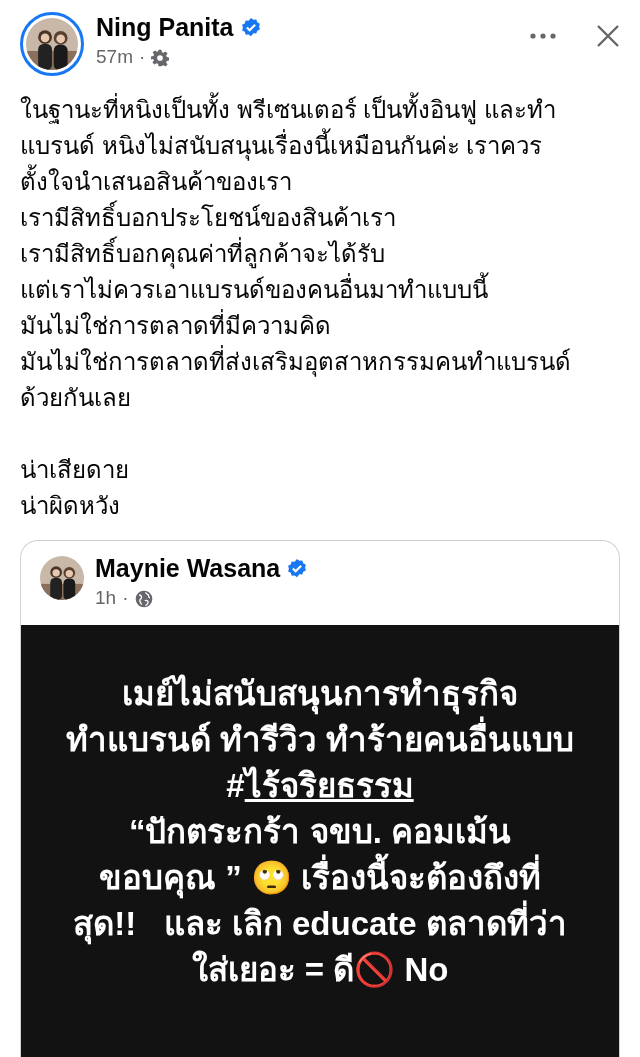 Image resolution: width=640 pixels, height=1057 pixels. I want to click on hashtag-link: #ไร้จริยธรรม, so click(320, 785).